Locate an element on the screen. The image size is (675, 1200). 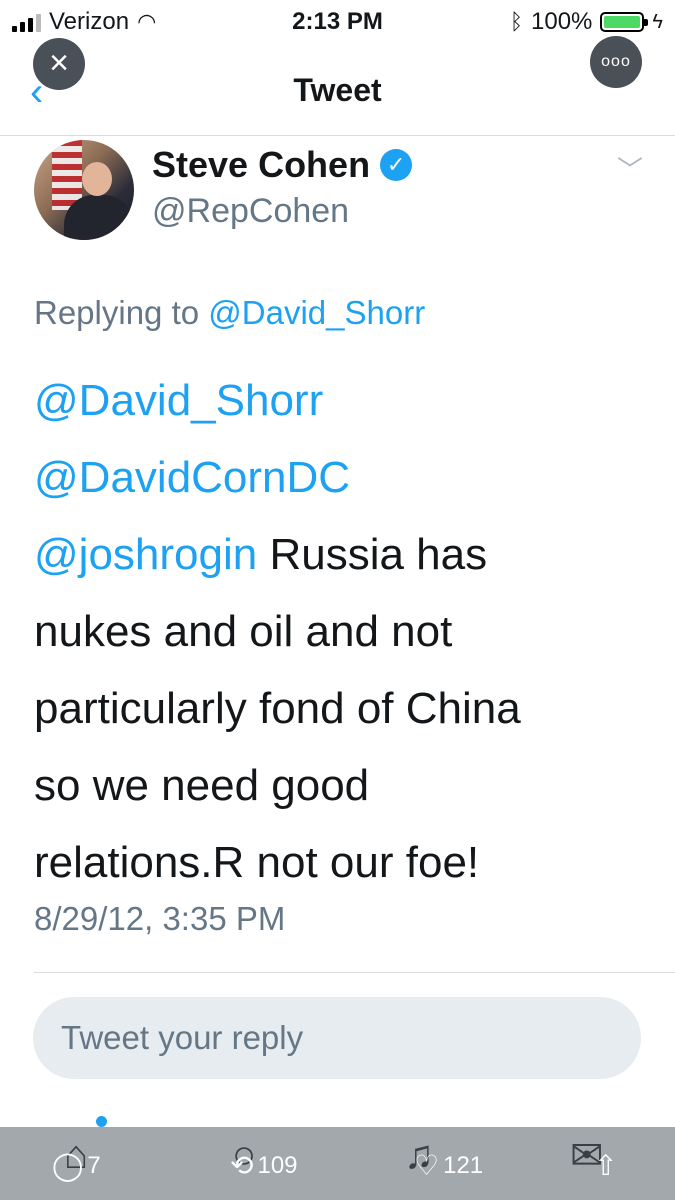
share-action: ⇧ is located at coordinates (605, 1165).